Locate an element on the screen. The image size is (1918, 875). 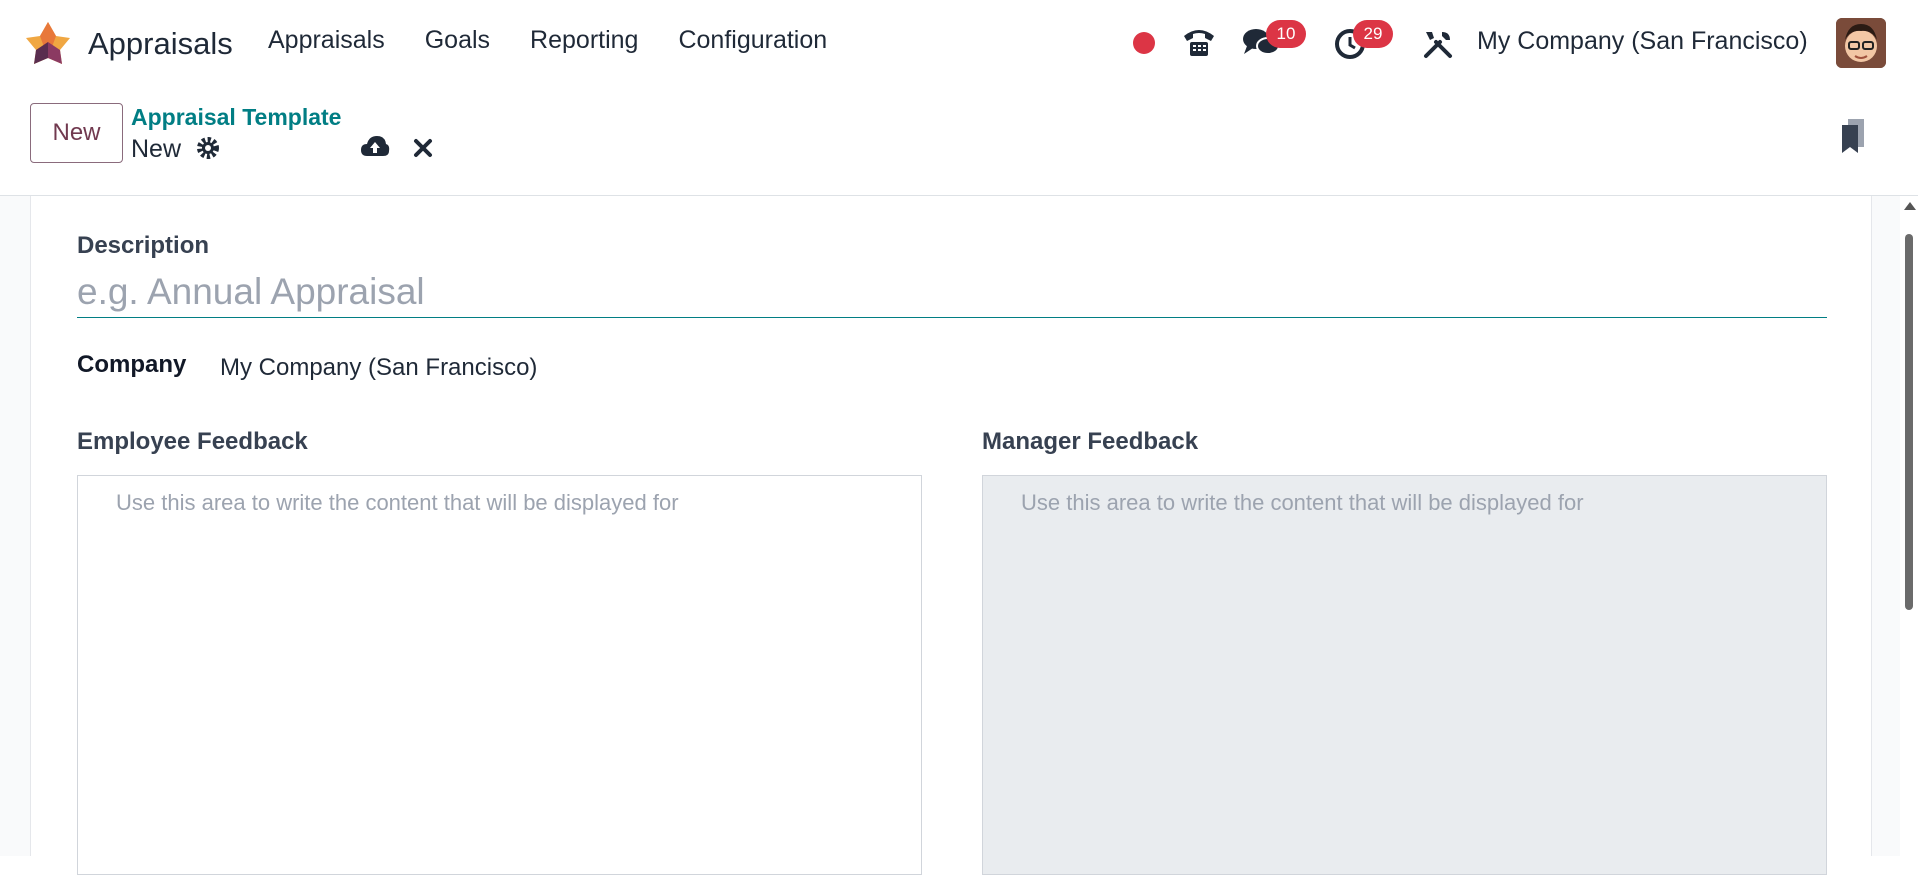
menu-item-appraisals: Appraisals is located at coordinates (326, 40).